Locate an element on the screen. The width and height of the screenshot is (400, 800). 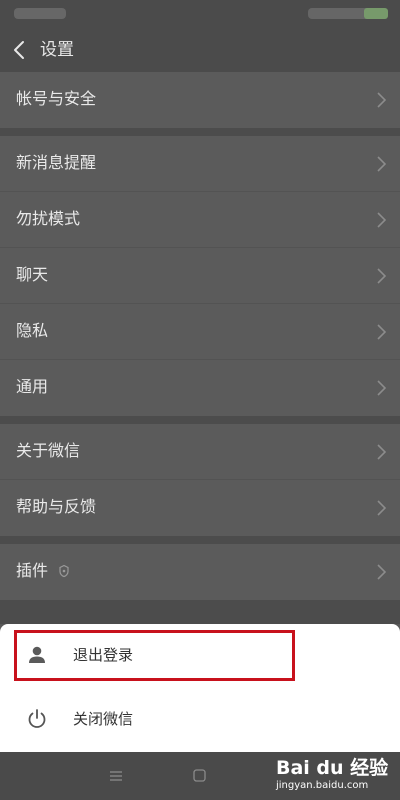
settings-item-chat: 聊天 is located at coordinates (200, 276).